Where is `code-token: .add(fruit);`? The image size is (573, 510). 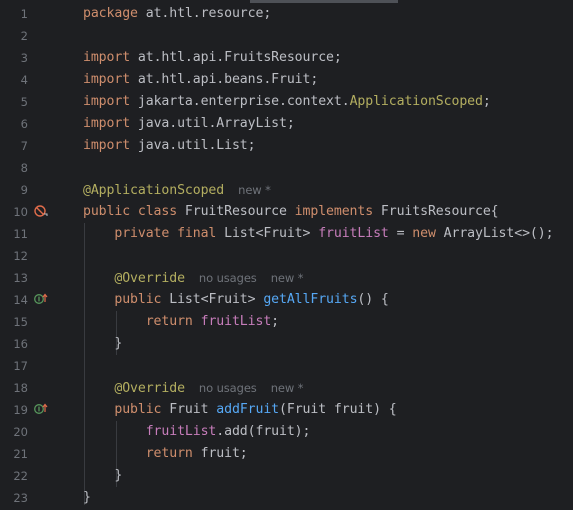
code-token: .add(fruit); is located at coordinates (263, 431).